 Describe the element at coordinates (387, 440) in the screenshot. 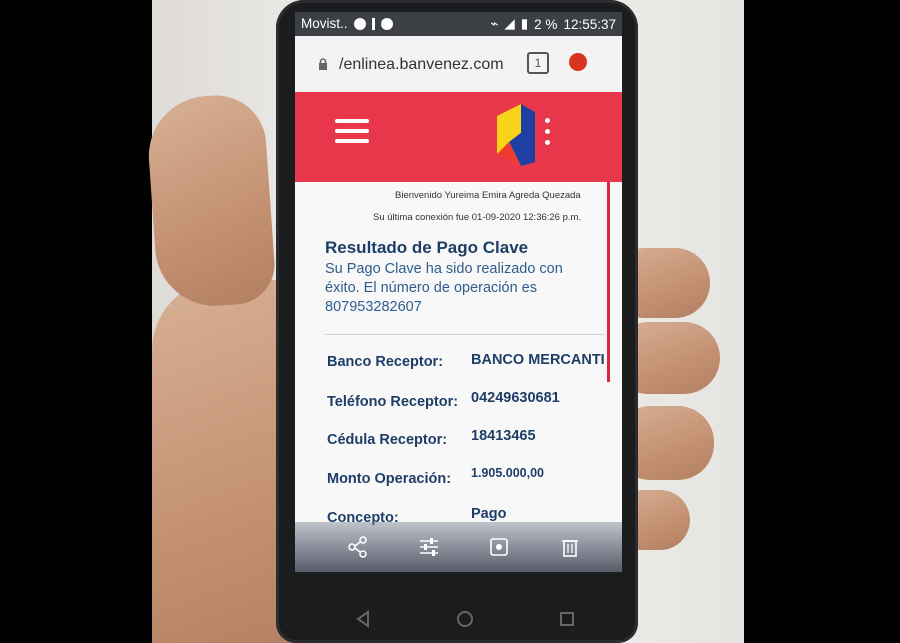

I see `id-receptor-label: Cédula Receptor:` at that location.